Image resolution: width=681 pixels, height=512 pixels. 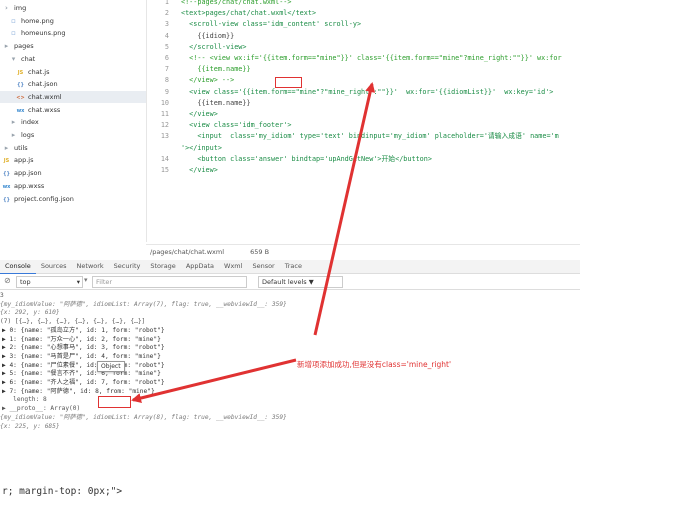 I want to click on bottom-code-fragment: r; margin-top: 0px;">, so click(x=62, y=491).